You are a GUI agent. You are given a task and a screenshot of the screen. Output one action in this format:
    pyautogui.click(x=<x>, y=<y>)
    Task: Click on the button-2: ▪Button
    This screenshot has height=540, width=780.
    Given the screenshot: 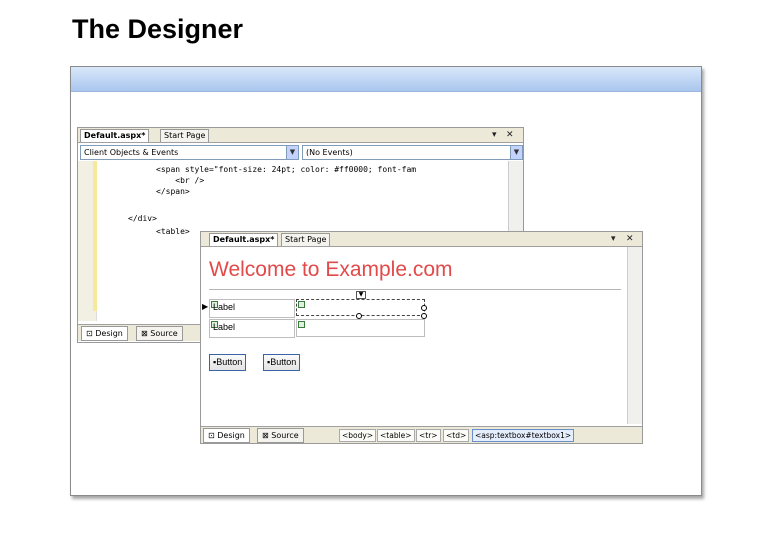 What is the action you would take?
    pyautogui.click(x=282, y=362)
    